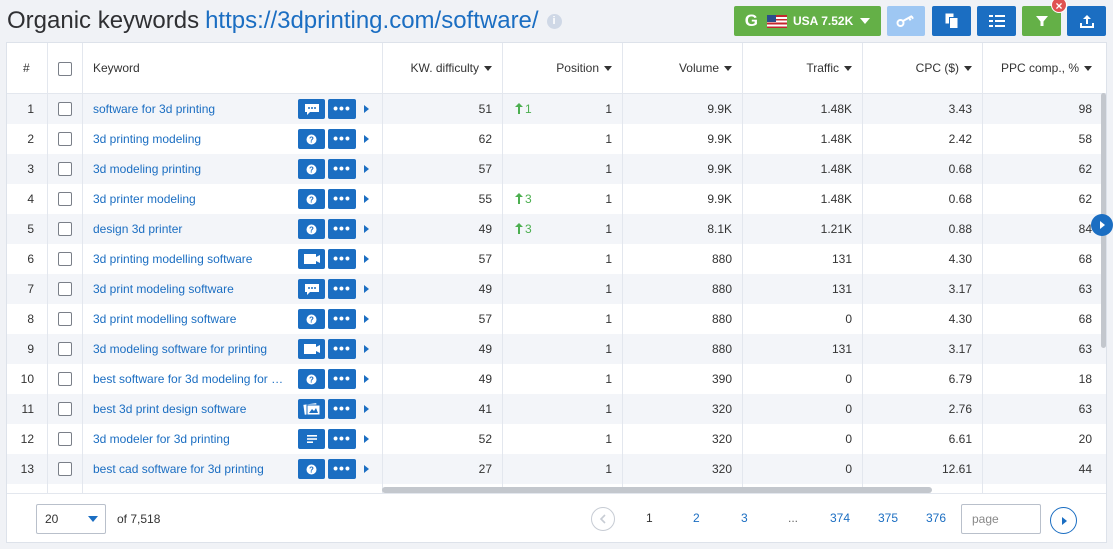 The width and height of the screenshot is (1113, 549). What do you see at coordinates (190, 229) in the screenshot?
I see `keyword-link: design 3d printer` at bounding box center [190, 229].